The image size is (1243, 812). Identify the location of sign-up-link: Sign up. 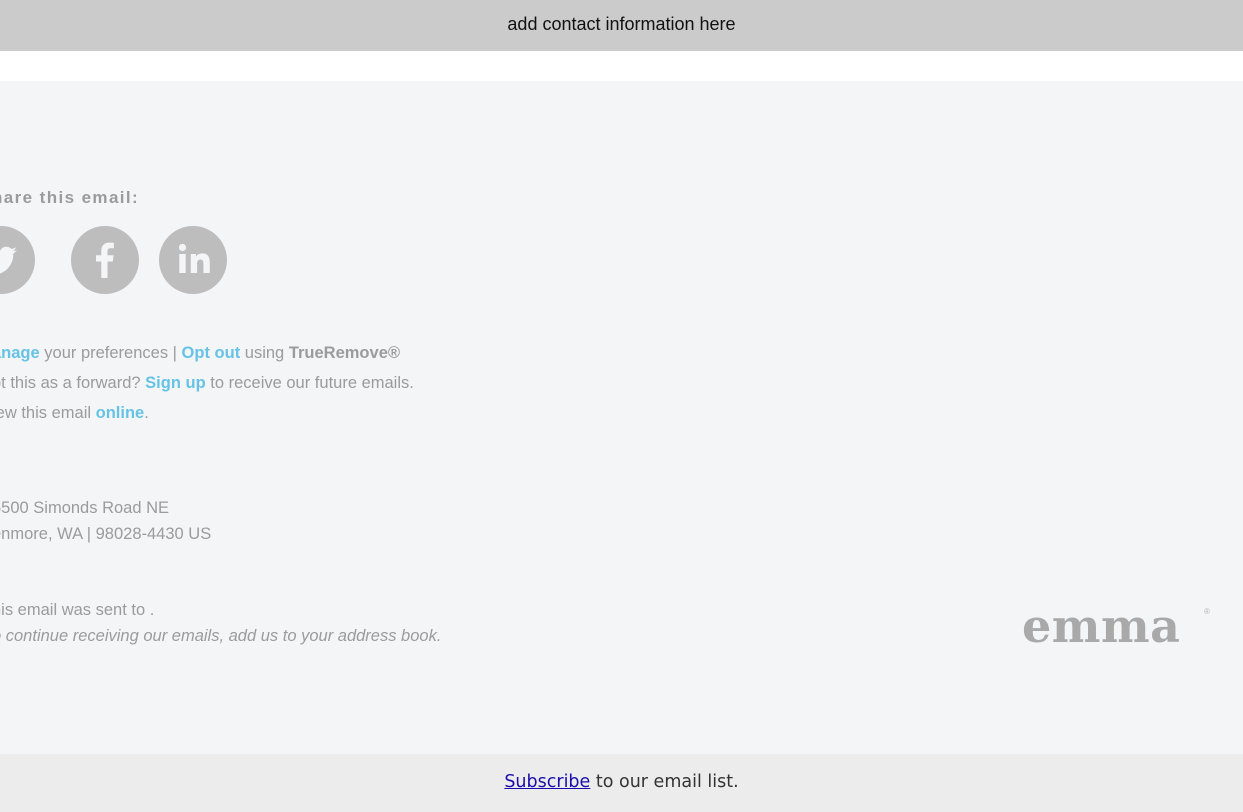
(175, 383).